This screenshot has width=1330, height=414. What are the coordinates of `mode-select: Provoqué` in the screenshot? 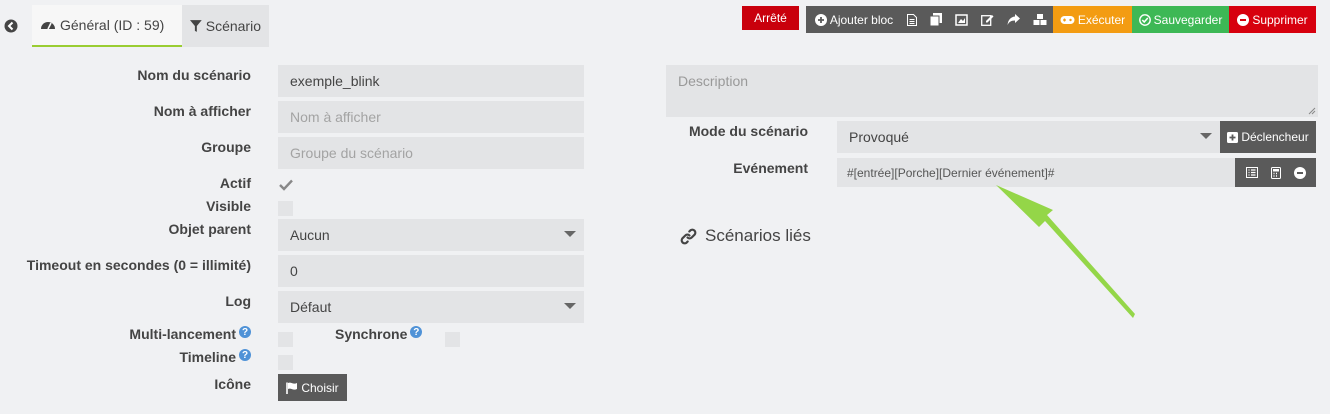 It's located at (1028, 137).